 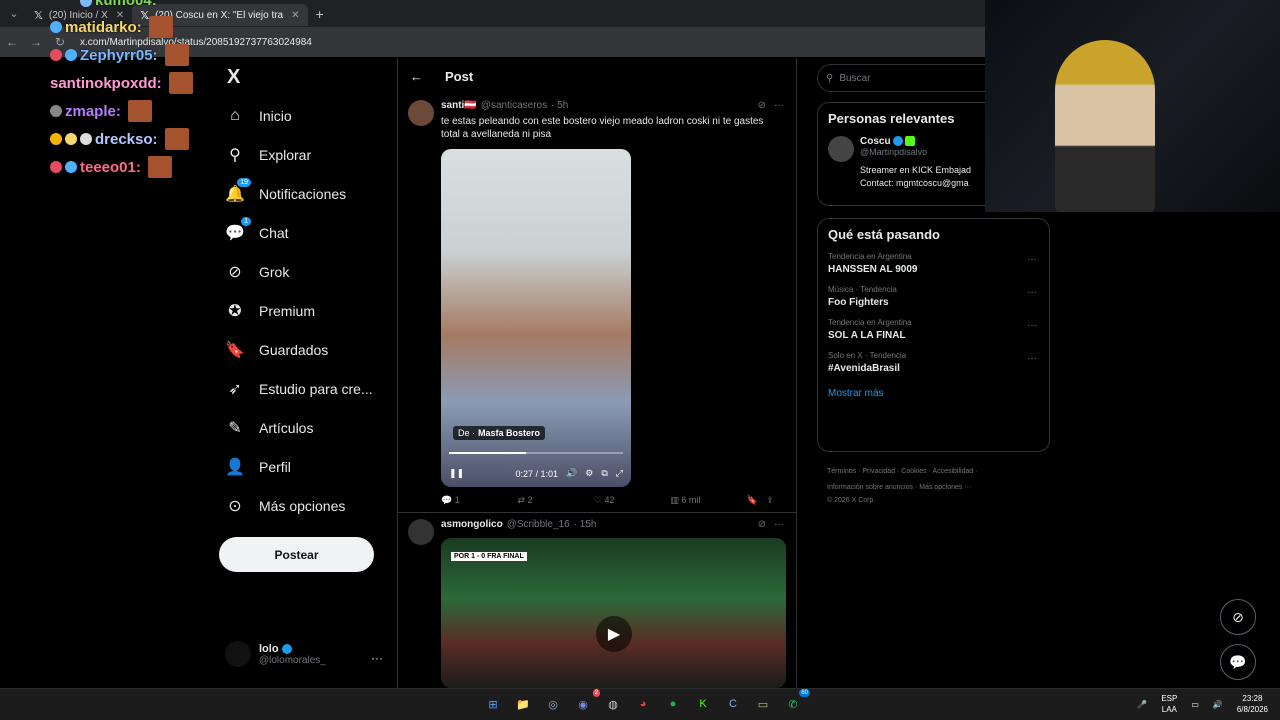 I want to click on video-player: De · Masfa Bostero ❚❚ 0:27 / 1:01 🔊 ⚙ ⧉ ⤢, so click(x=536, y=318).